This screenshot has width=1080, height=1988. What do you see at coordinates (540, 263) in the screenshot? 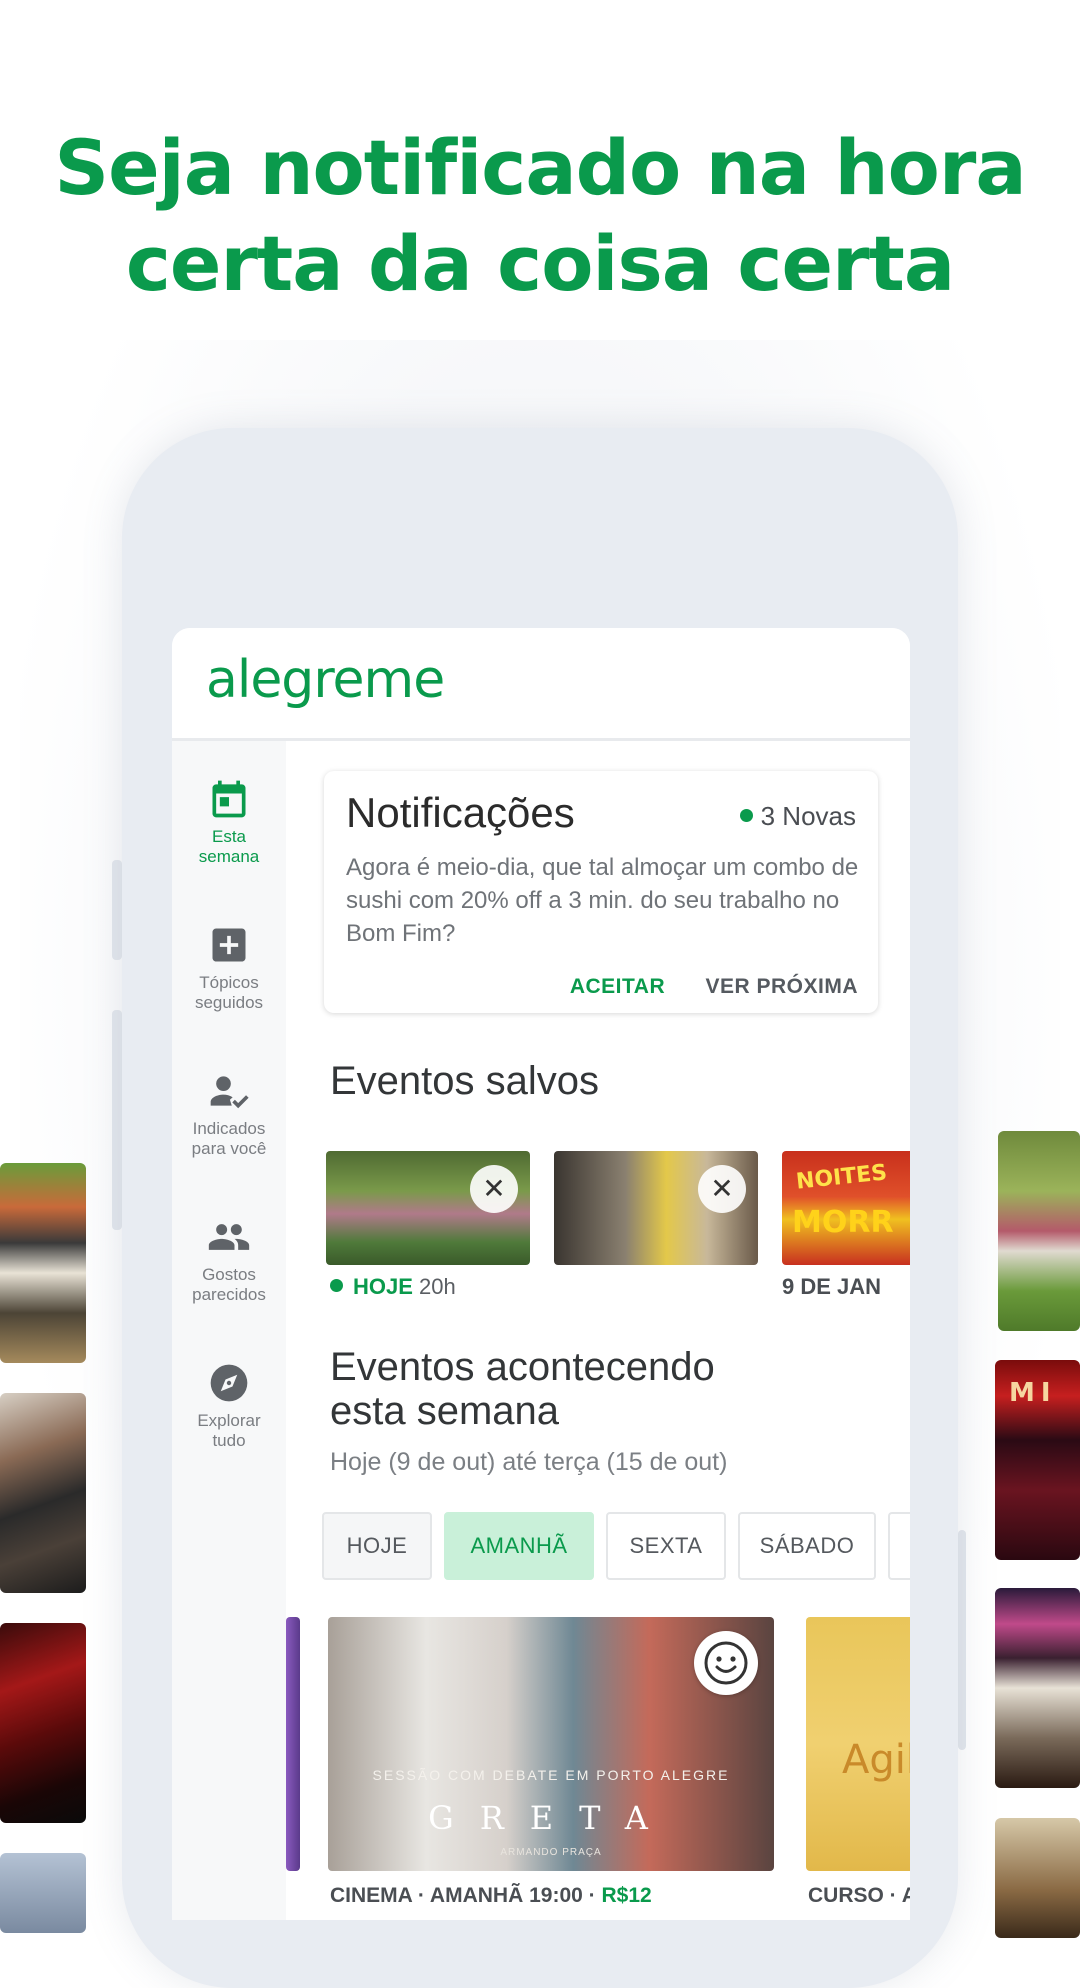
I see `headline-line-2: certa da coisa certa` at bounding box center [540, 263].